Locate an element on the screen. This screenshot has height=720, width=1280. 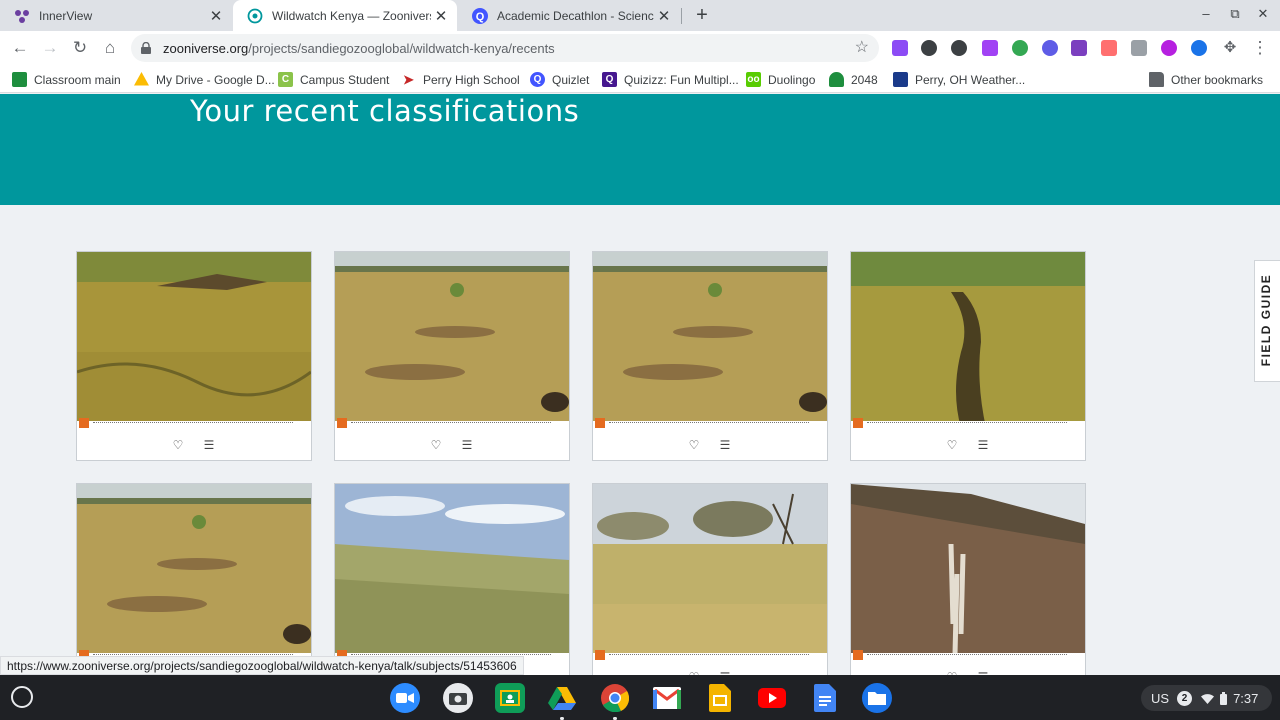
system-tray: US 2 7:37 is located at coordinates (1206, 698).